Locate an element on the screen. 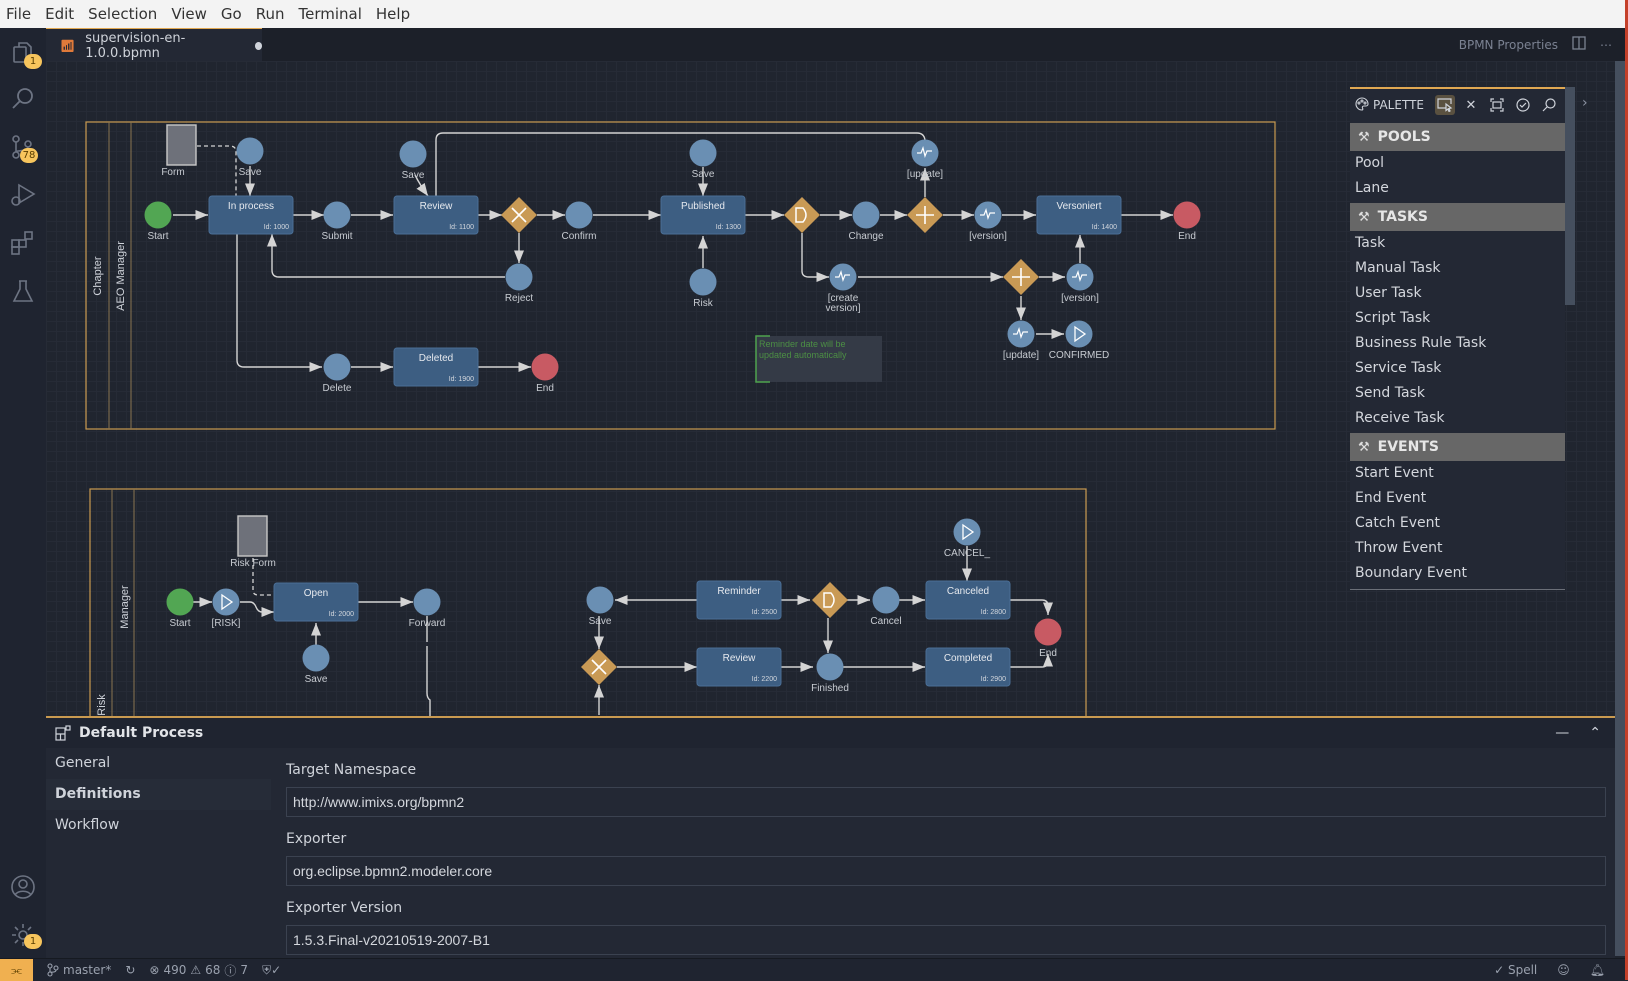 The width and height of the screenshot is (1628, 981). palette-item-start-event: Start Event is located at coordinates (1457, 473).